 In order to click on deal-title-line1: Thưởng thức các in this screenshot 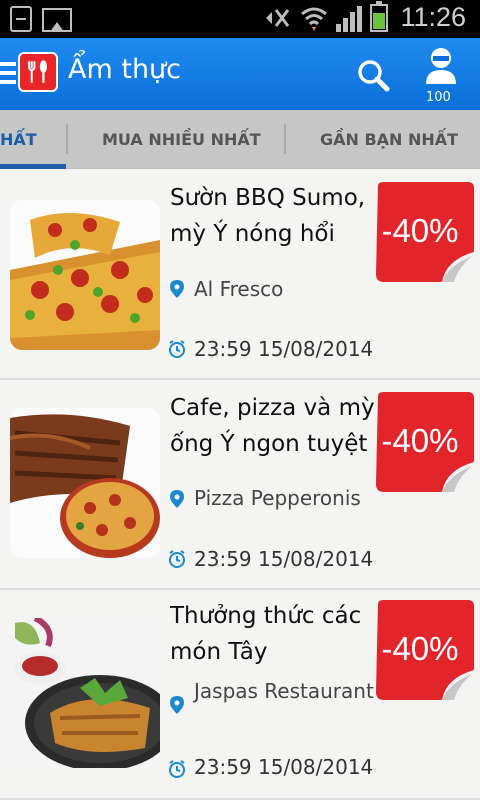, I will do `click(266, 616)`.